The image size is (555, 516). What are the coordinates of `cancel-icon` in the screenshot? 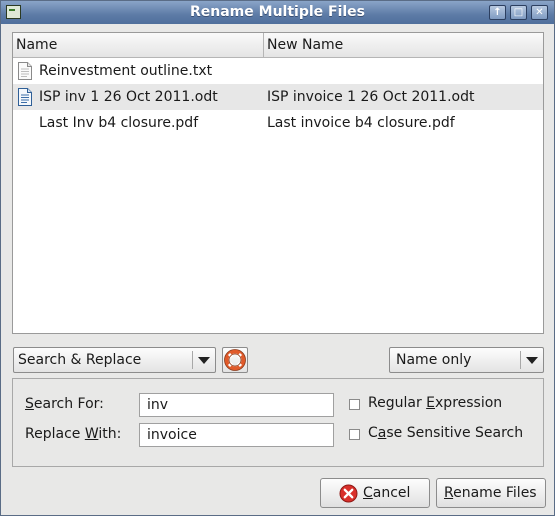 It's located at (348, 493).